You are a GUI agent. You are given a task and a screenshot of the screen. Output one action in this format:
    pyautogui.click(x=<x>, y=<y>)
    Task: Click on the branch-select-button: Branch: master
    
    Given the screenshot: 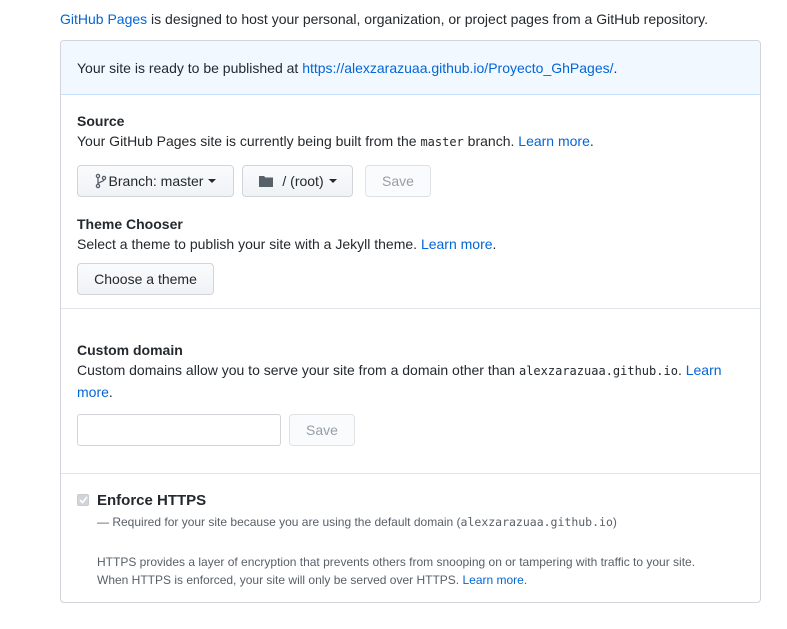 What is the action you would take?
    pyautogui.click(x=155, y=181)
    